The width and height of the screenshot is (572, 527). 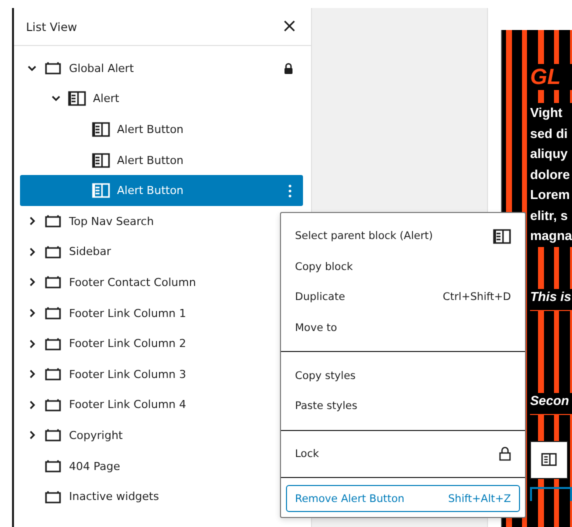 What do you see at coordinates (403, 267) in the screenshot?
I see `menu-item: Copy block` at bounding box center [403, 267].